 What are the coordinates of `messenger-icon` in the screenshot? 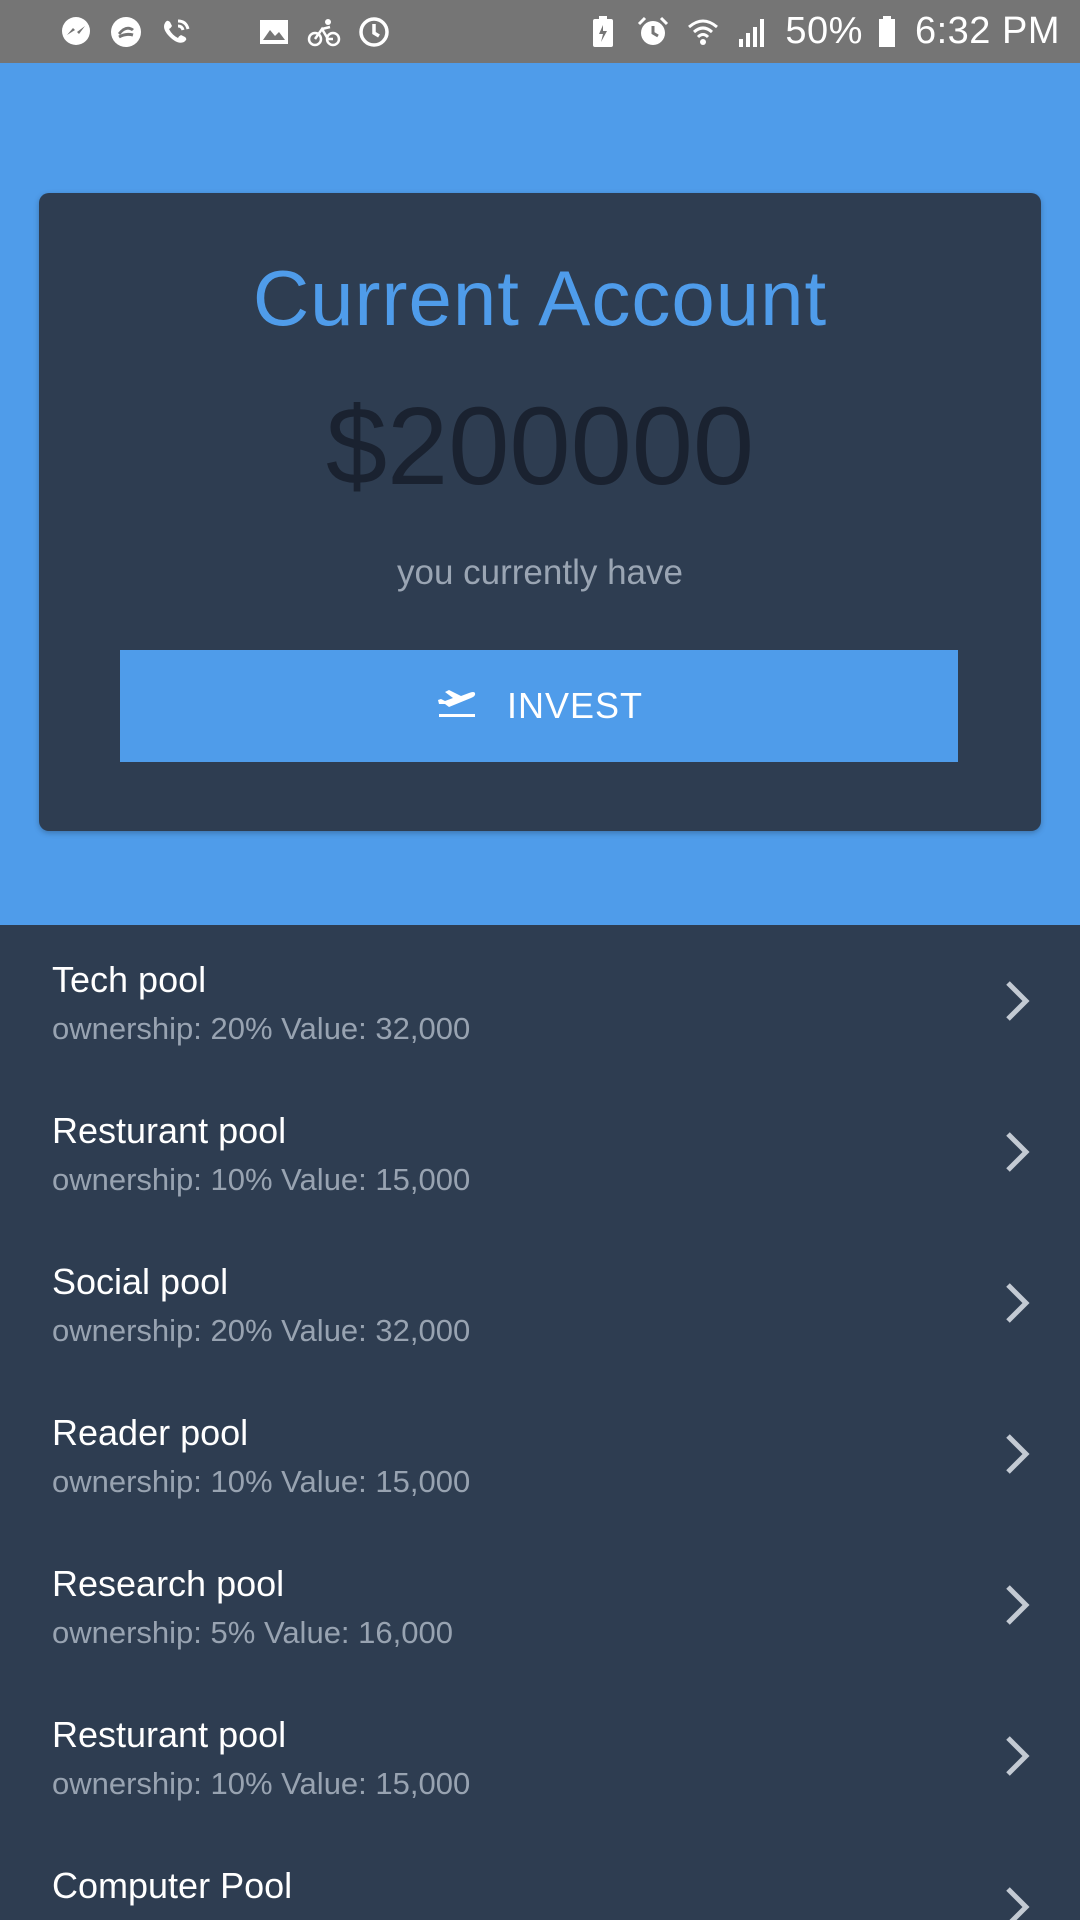 It's located at (76, 32).